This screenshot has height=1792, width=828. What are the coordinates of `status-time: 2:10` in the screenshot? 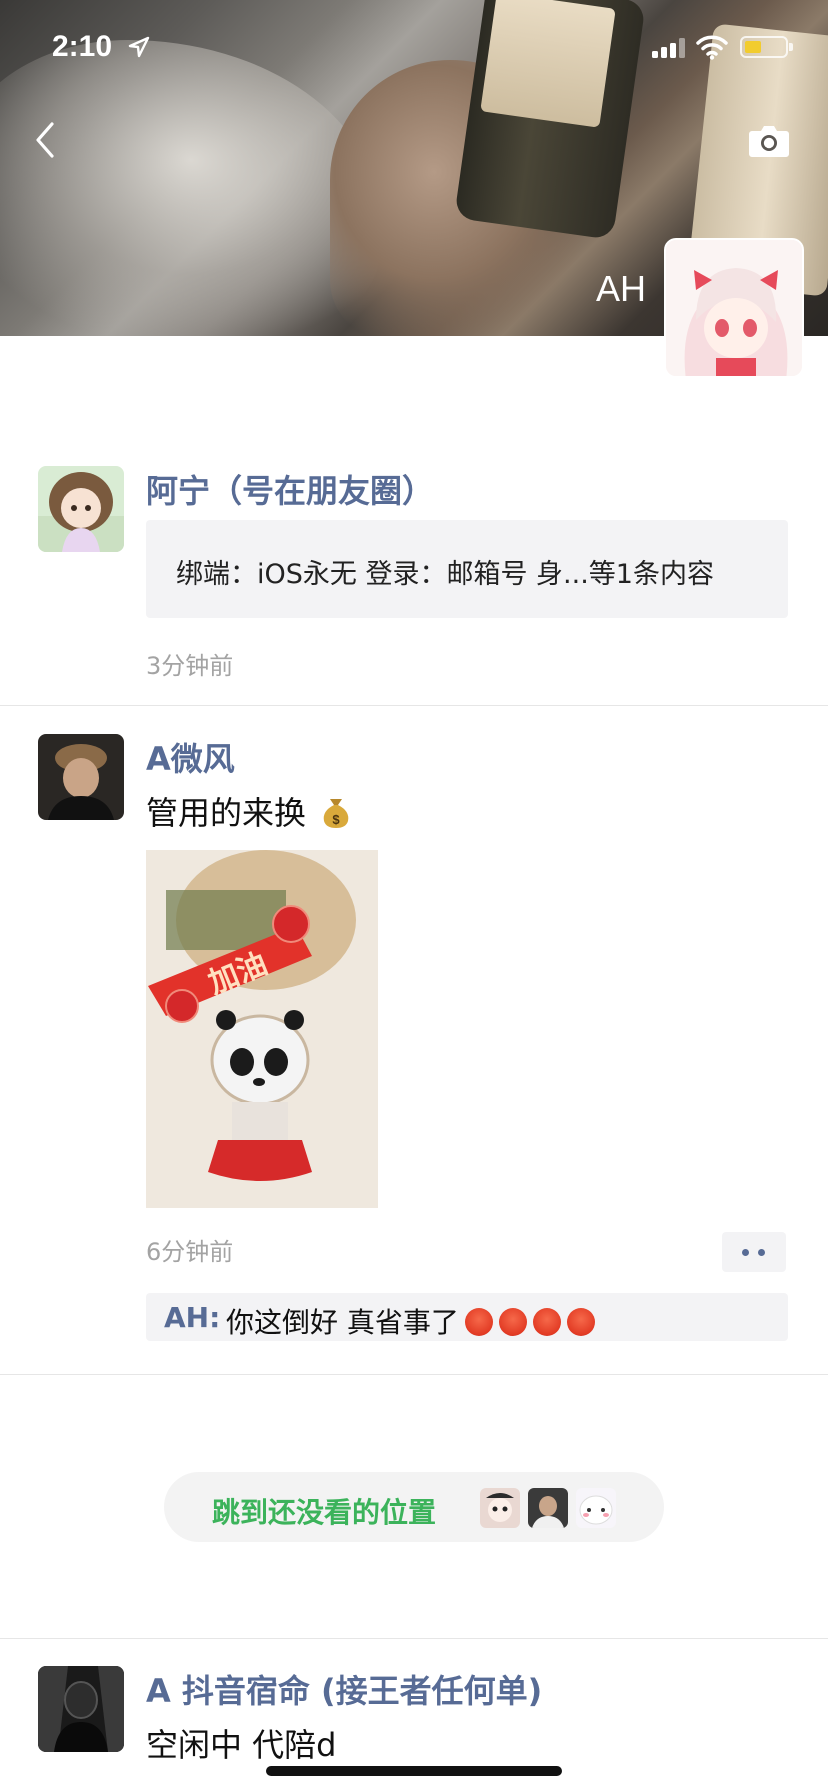 It's located at (82, 46).